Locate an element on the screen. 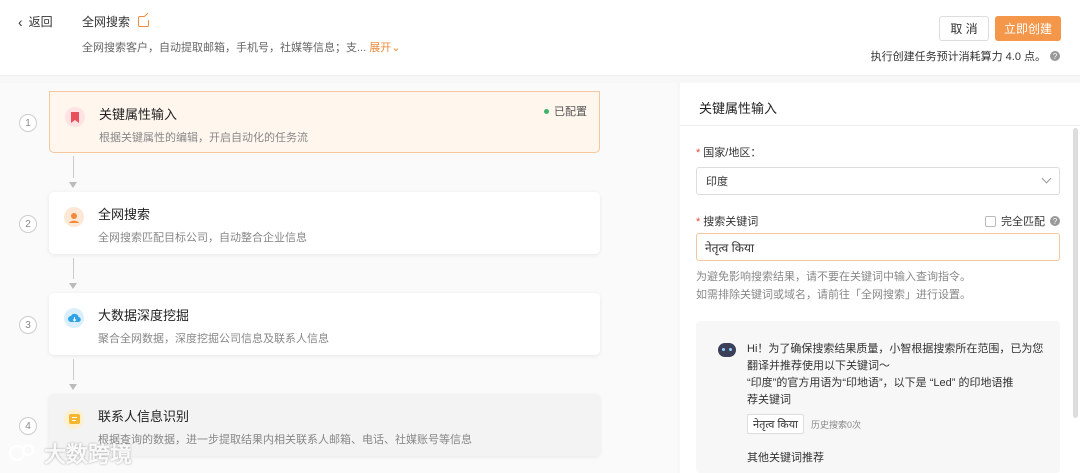  watermark-logo: 大数跨境 is located at coordinates (70, 453).